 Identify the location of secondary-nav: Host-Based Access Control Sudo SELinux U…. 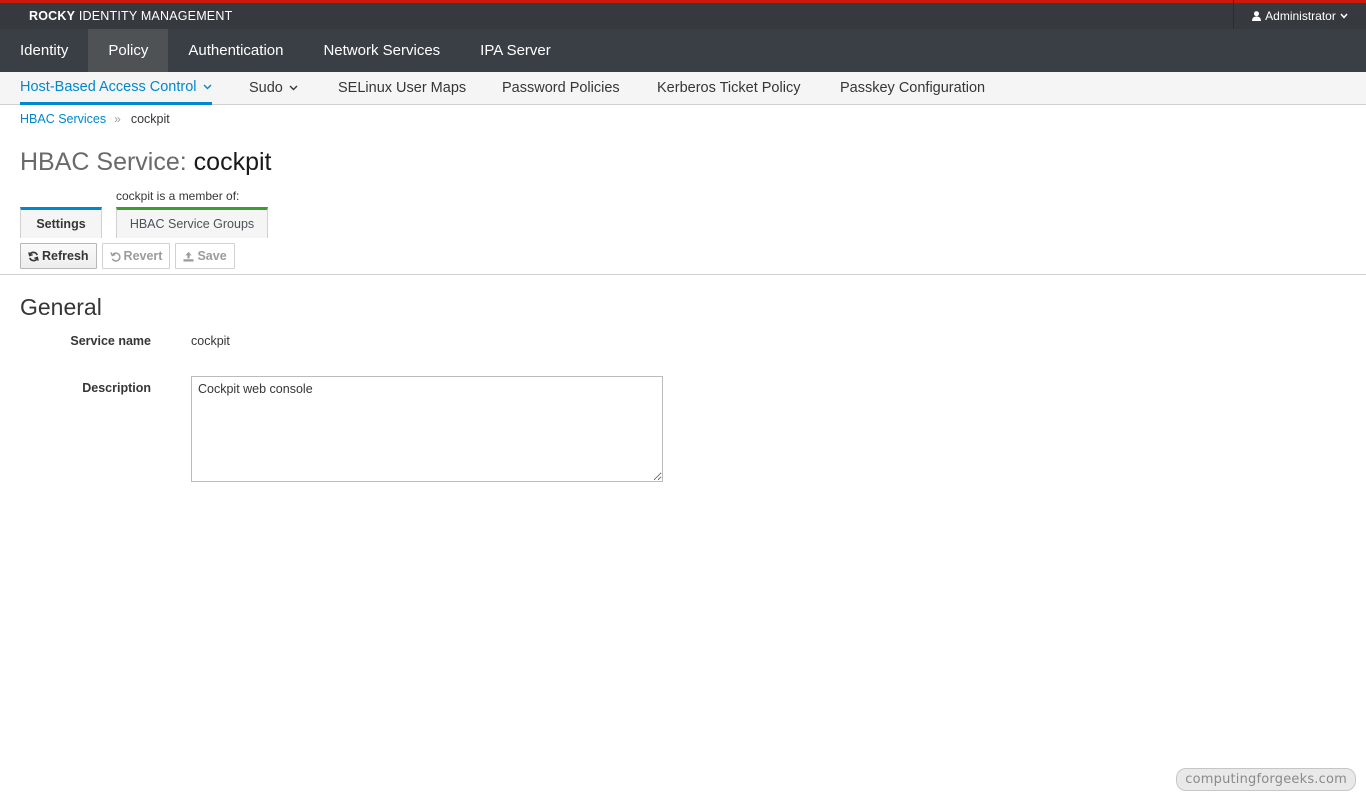
(683, 88).